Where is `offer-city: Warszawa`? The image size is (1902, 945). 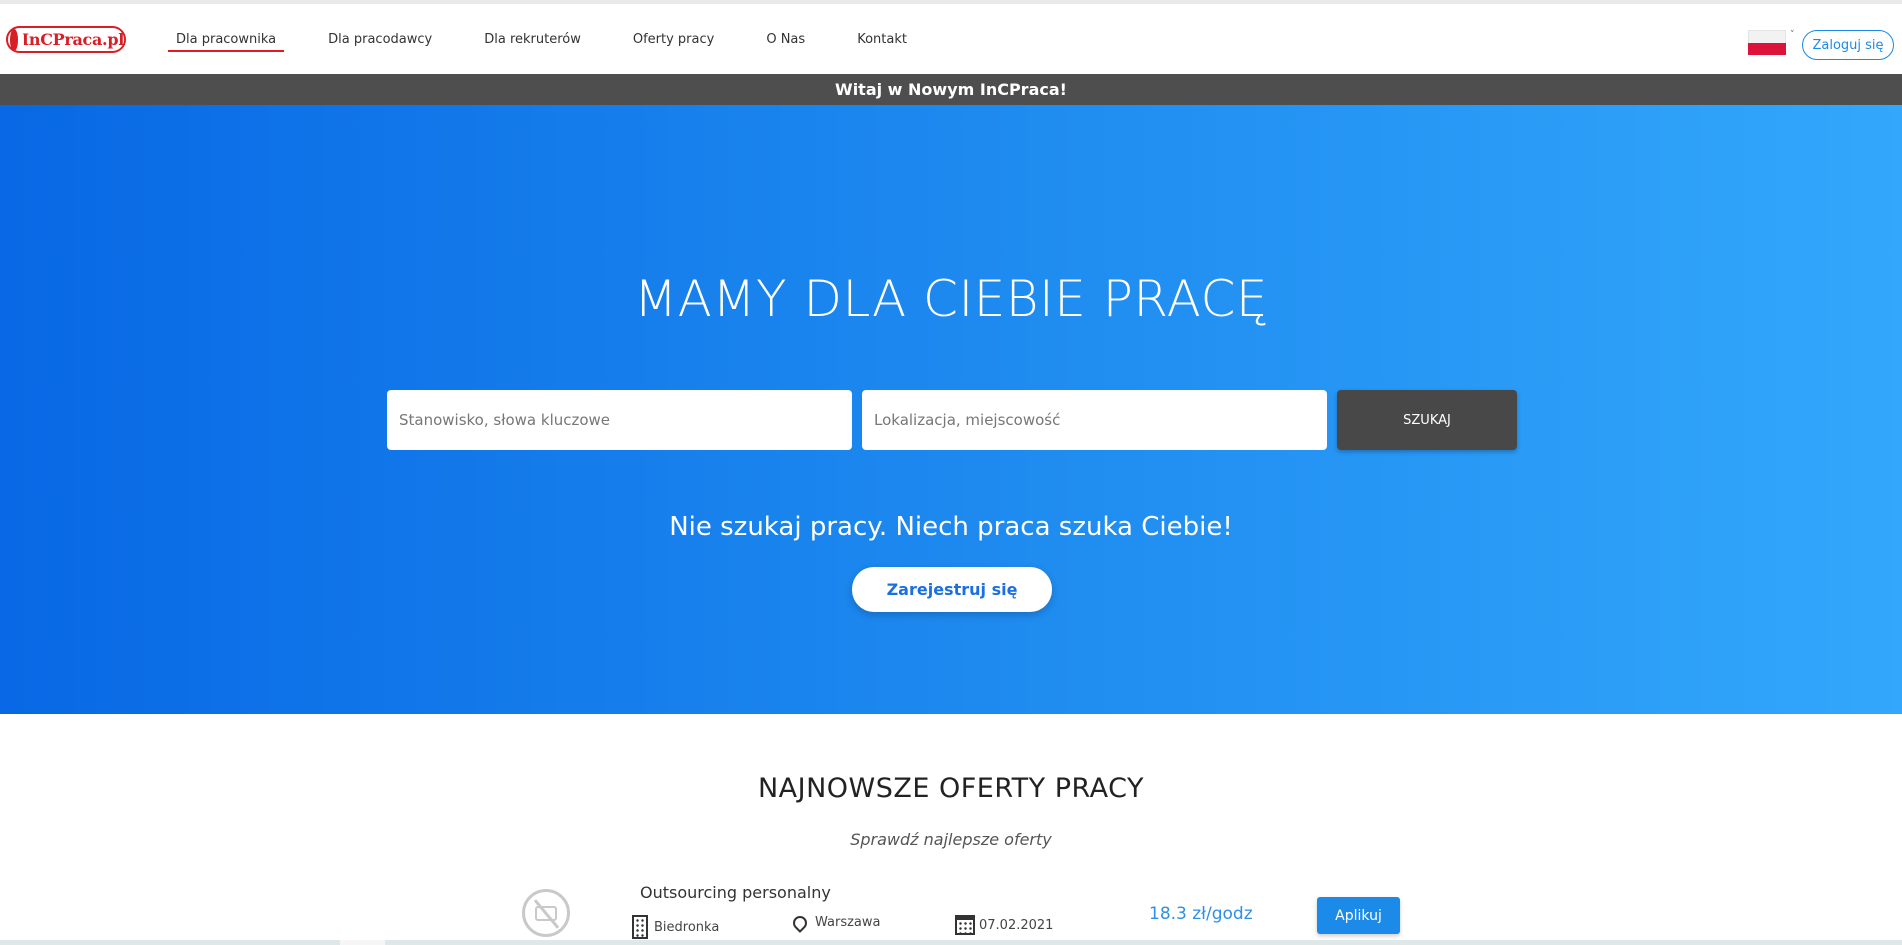 offer-city: Warszawa is located at coordinates (848, 922).